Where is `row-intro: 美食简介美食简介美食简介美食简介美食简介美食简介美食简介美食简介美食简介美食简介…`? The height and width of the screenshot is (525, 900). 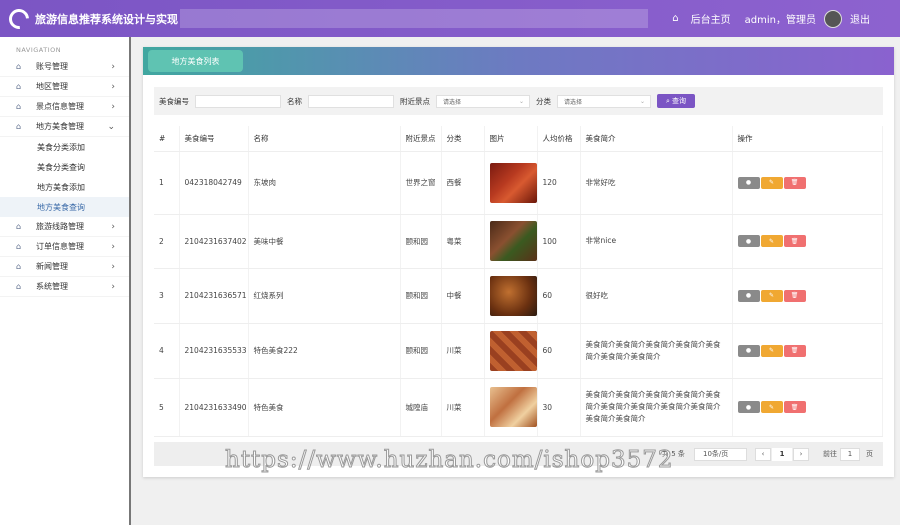 row-intro: 美食简介美食简介美食简介美食简介美食简介美食简介美食简介美食简介美食简介美食简介… is located at coordinates (656, 407).